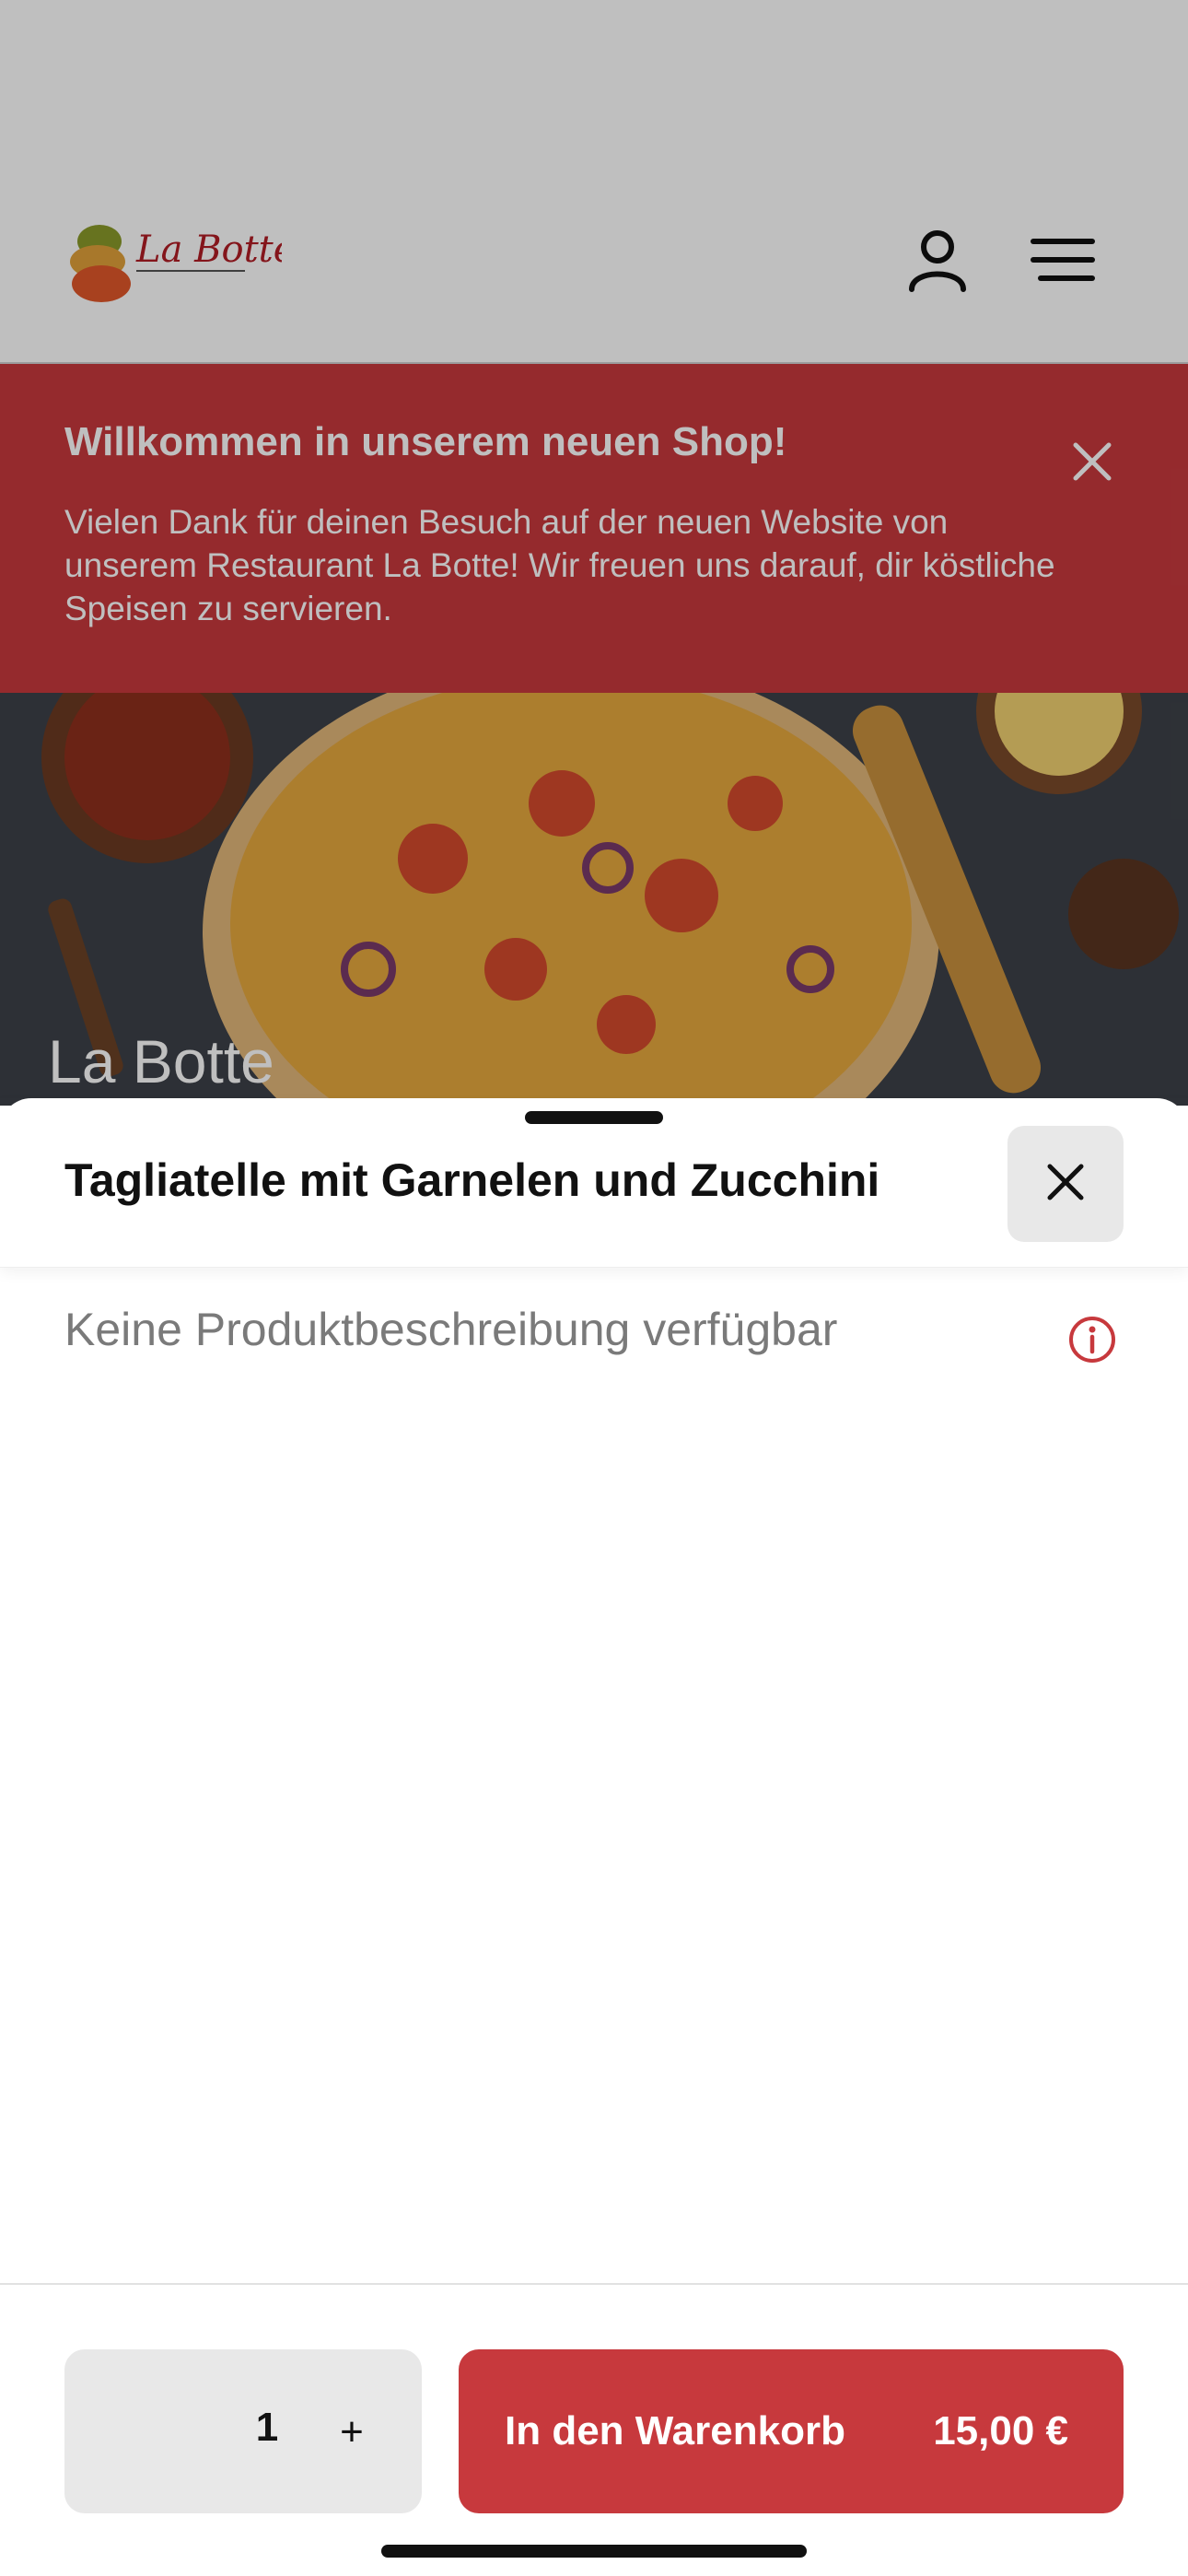 The height and width of the screenshot is (2576, 1188). What do you see at coordinates (243, 2431) in the screenshot?
I see `quantity-stepper: 1 +` at bounding box center [243, 2431].